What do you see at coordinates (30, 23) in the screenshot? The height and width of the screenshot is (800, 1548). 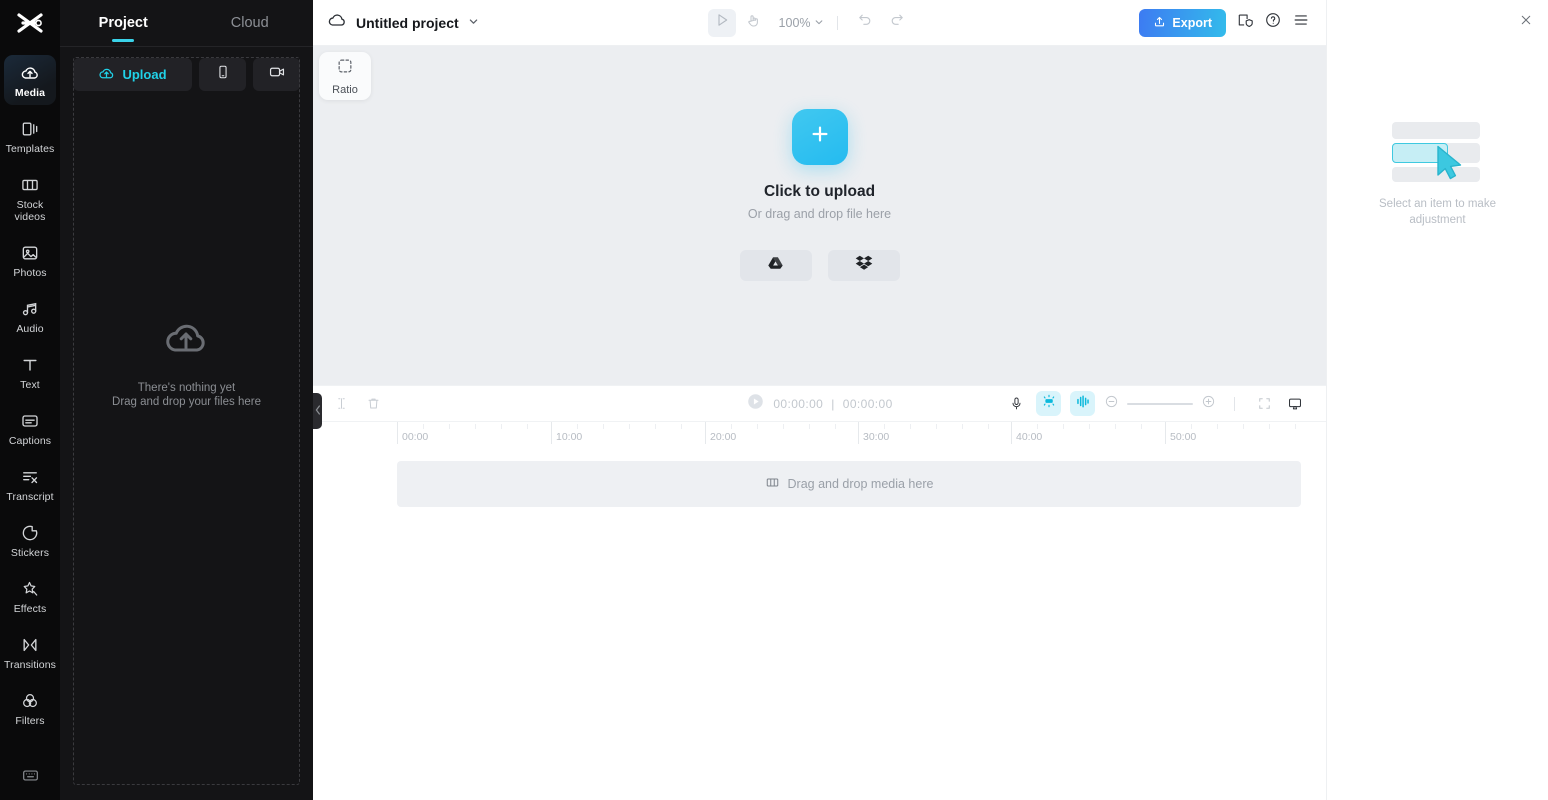 I see `capcut-logo` at bounding box center [30, 23].